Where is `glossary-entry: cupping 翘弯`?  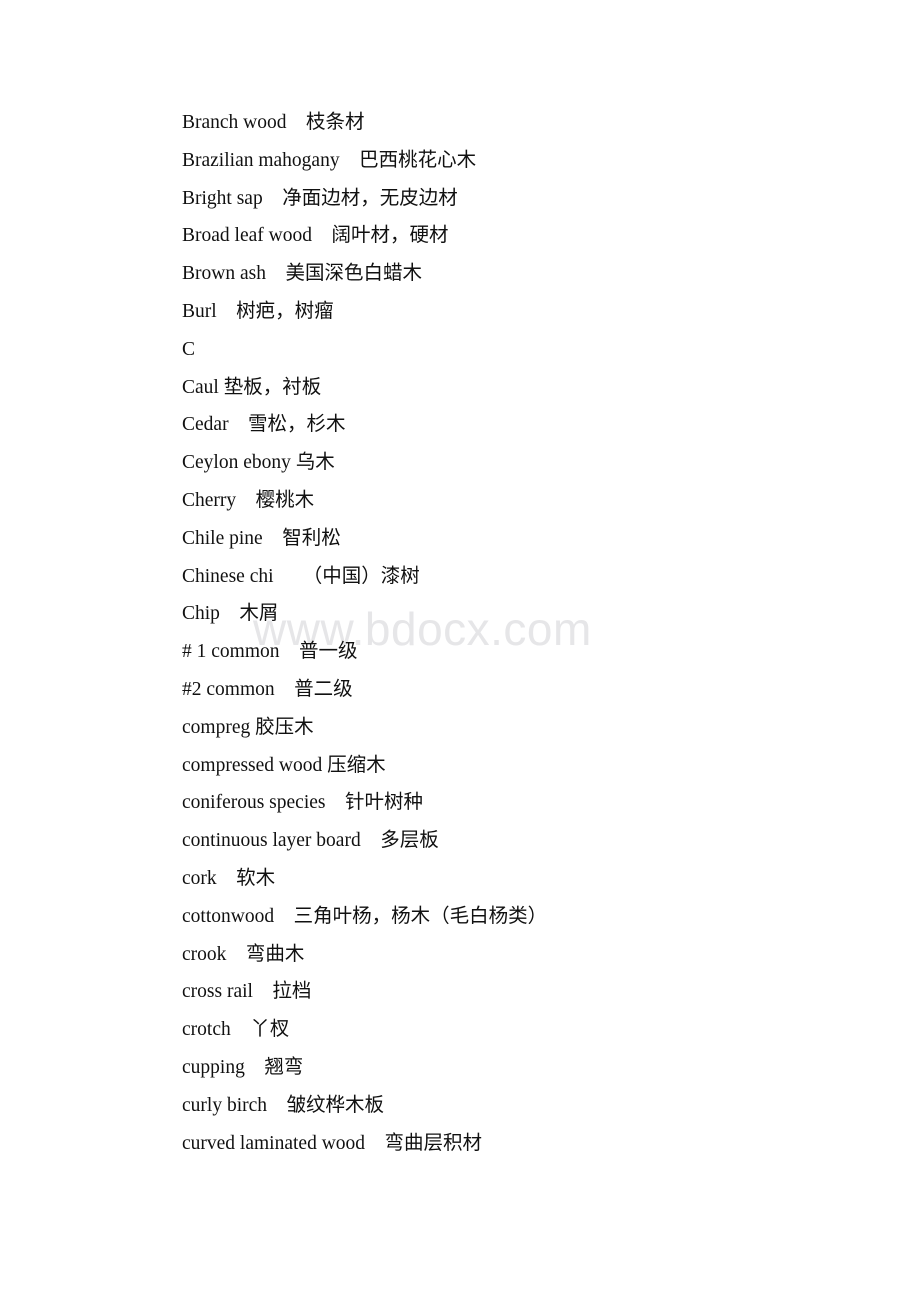
glossary-entry: cupping 翘弯 is located at coordinates (243, 1067).